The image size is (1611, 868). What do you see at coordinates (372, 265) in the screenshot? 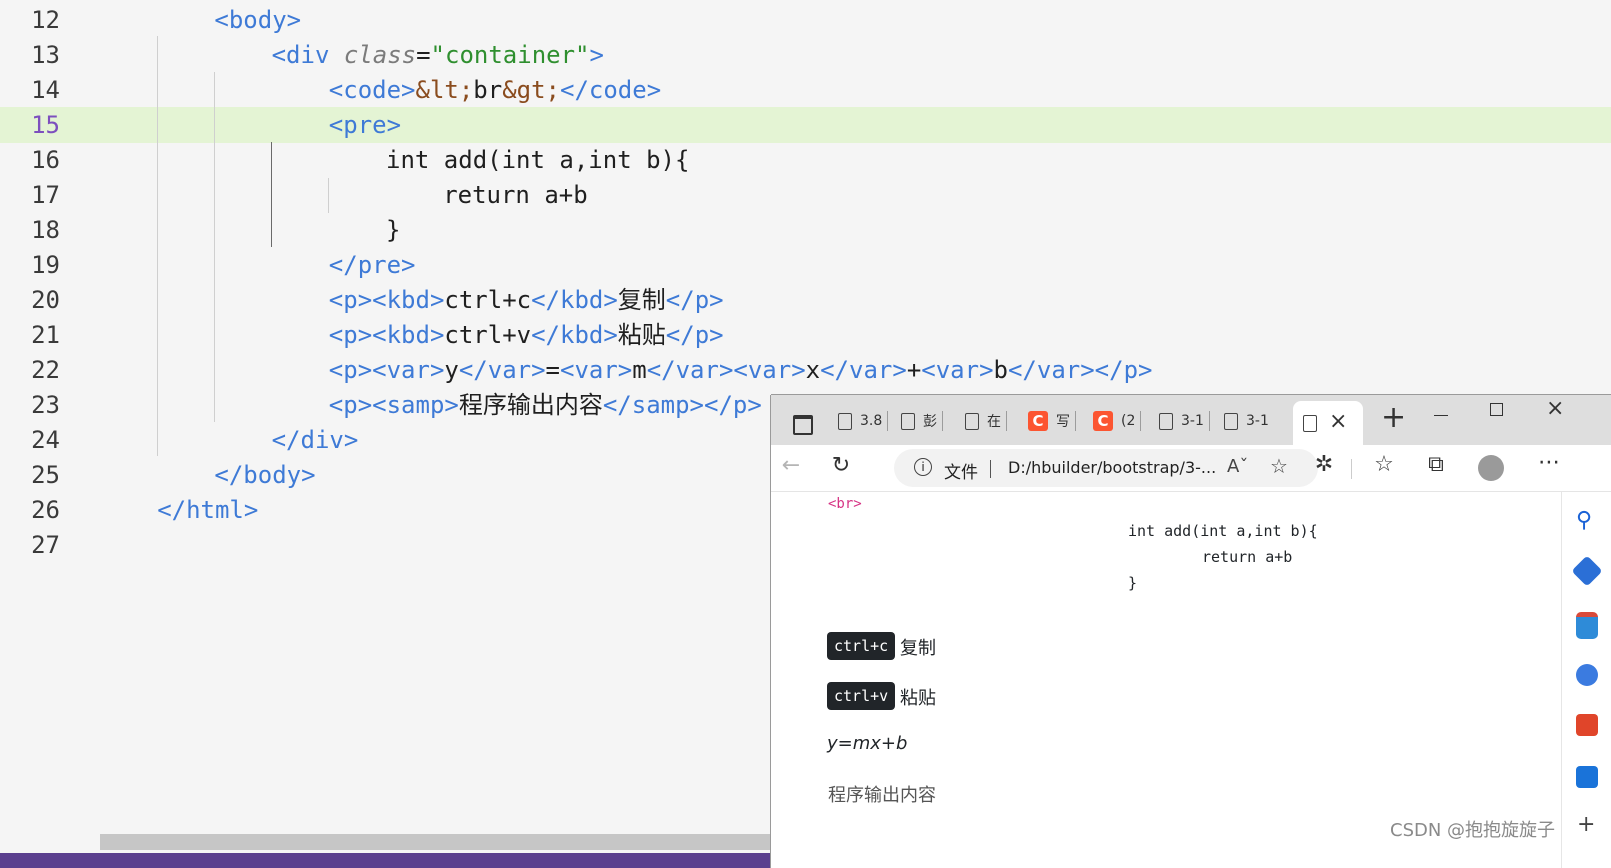
I see `code-text: </pre>` at bounding box center [372, 265].